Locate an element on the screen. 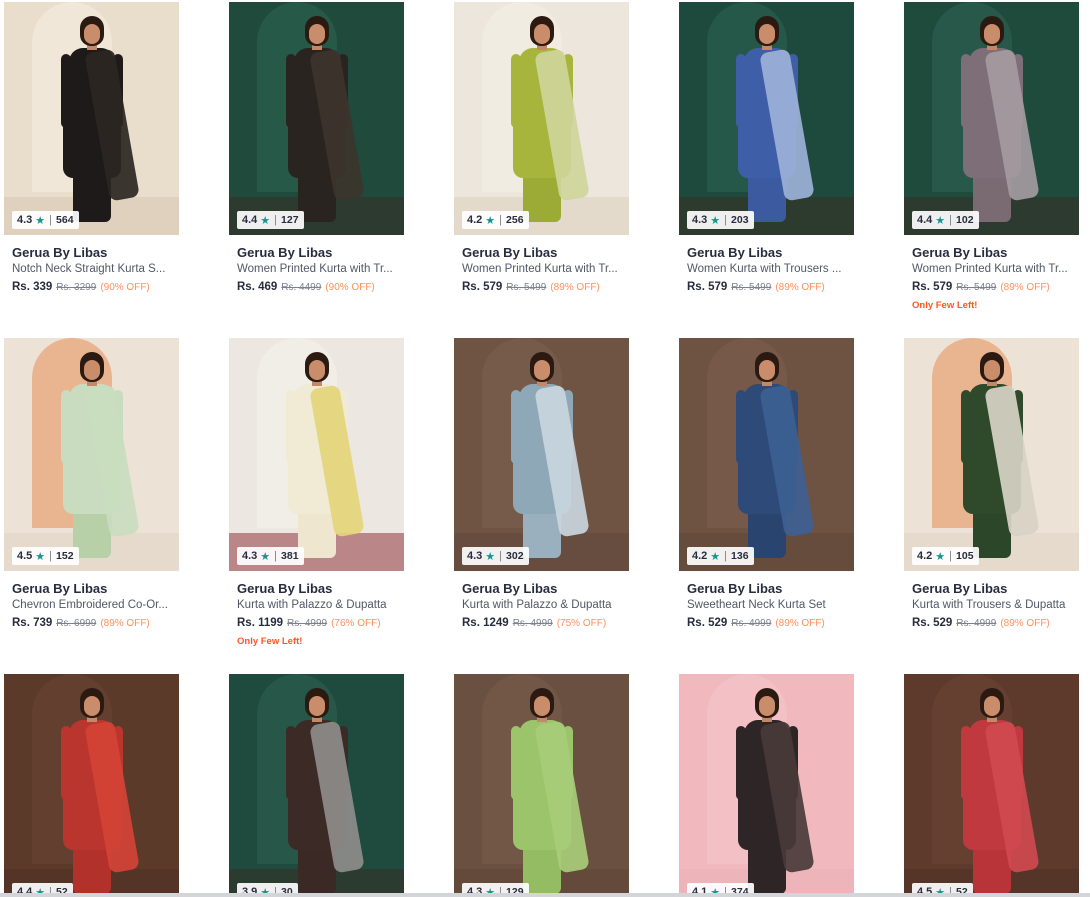  price-row: Rs. 1199 Rs. 4999 (76% OFF) is located at coordinates (316, 623).